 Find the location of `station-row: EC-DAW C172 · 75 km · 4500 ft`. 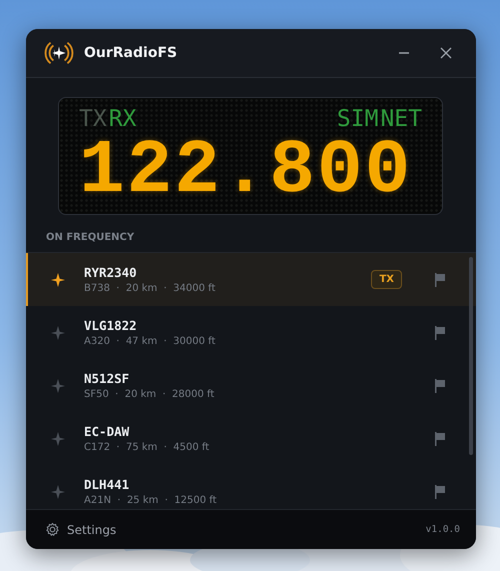

station-row: EC-DAW C172 · 75 km · 4500 ft is located at coordinates (251, 438).